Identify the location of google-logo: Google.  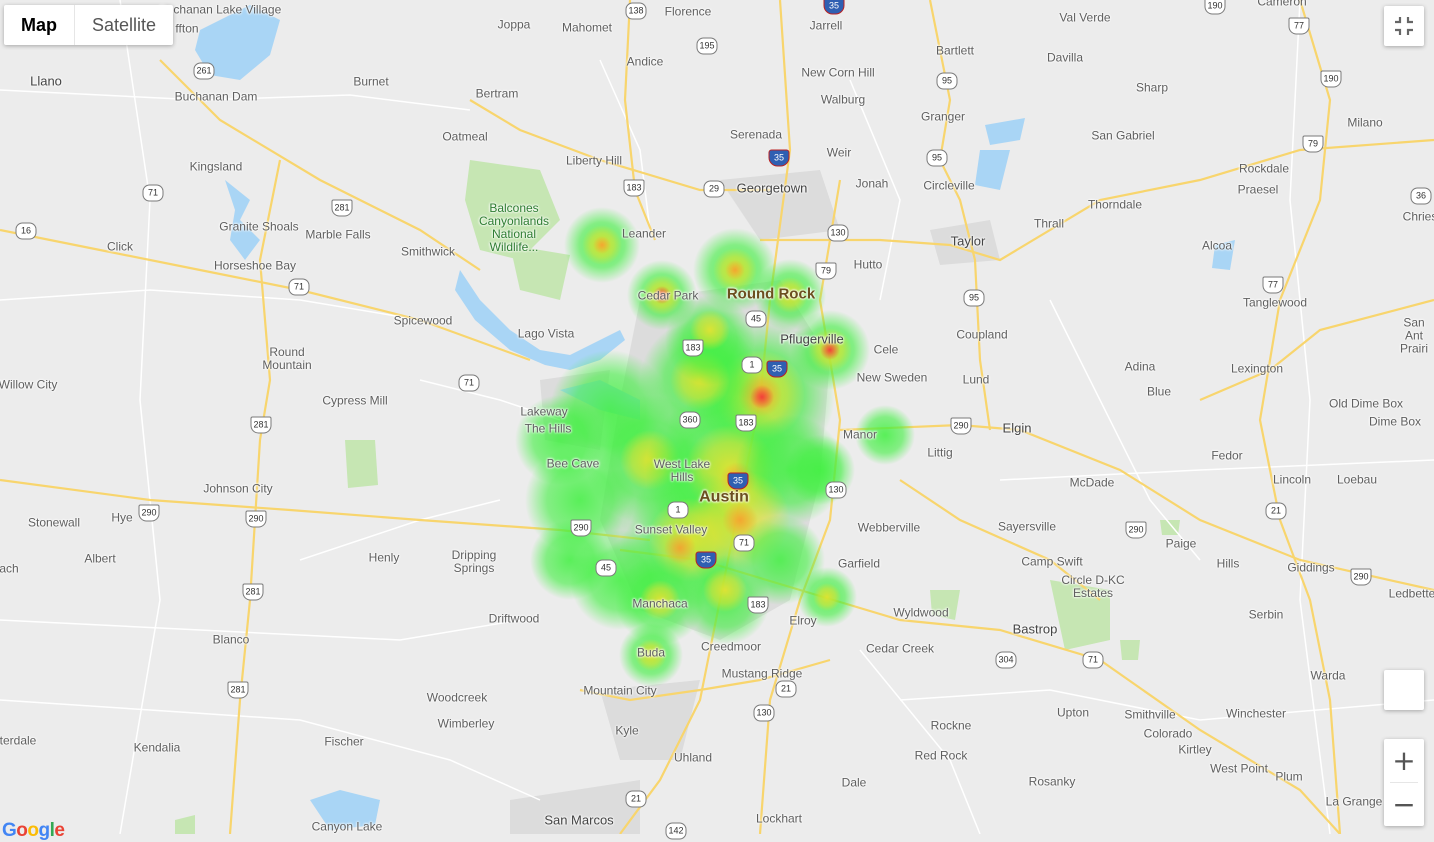
(33, 831).